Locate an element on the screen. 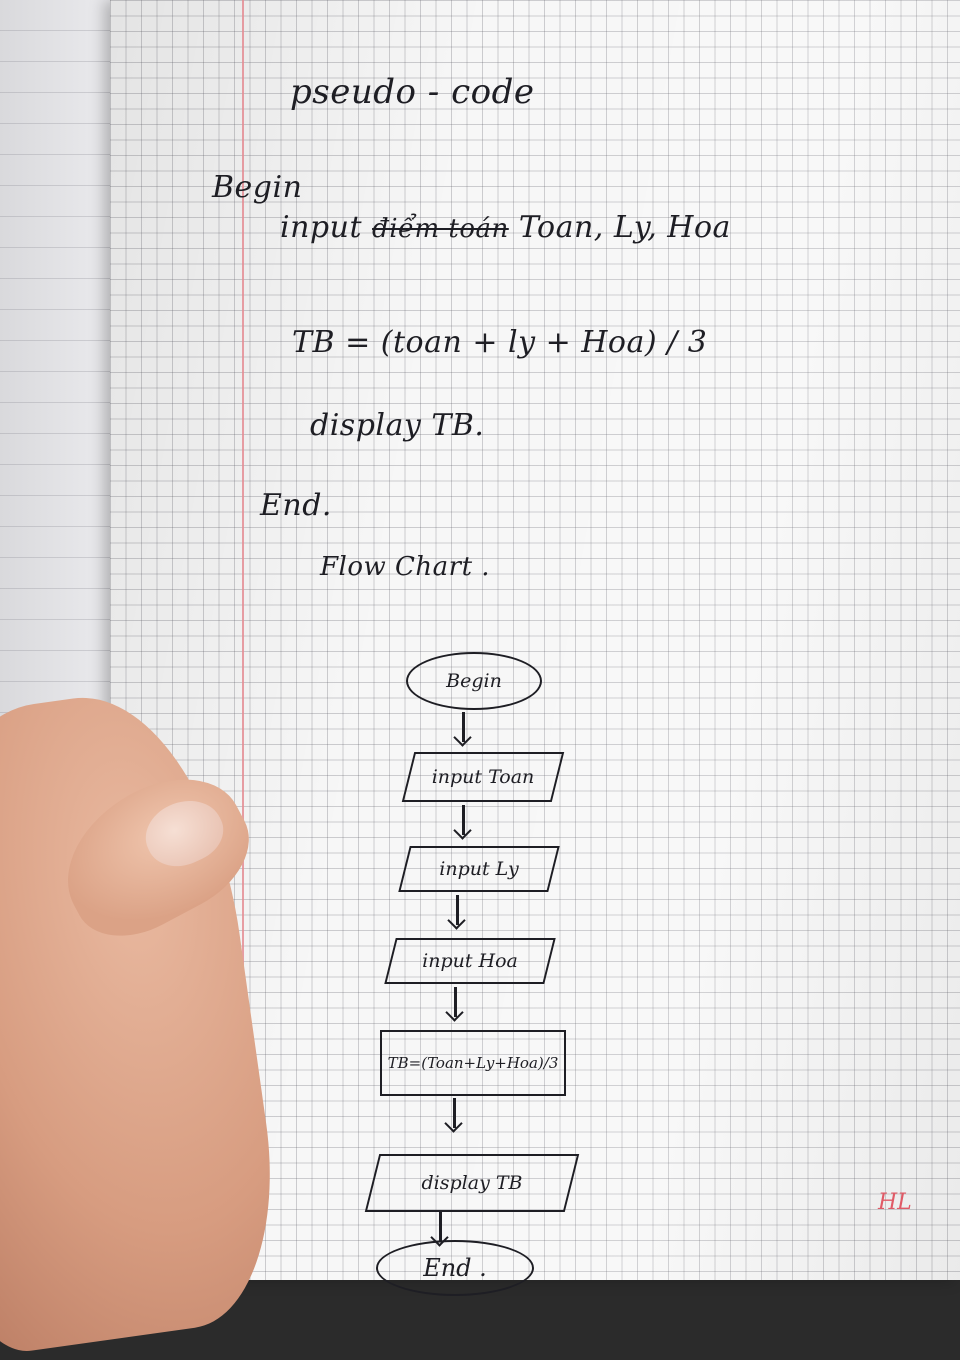  flowchart-step-label: input Hoa is located at coordinates (470, 961).